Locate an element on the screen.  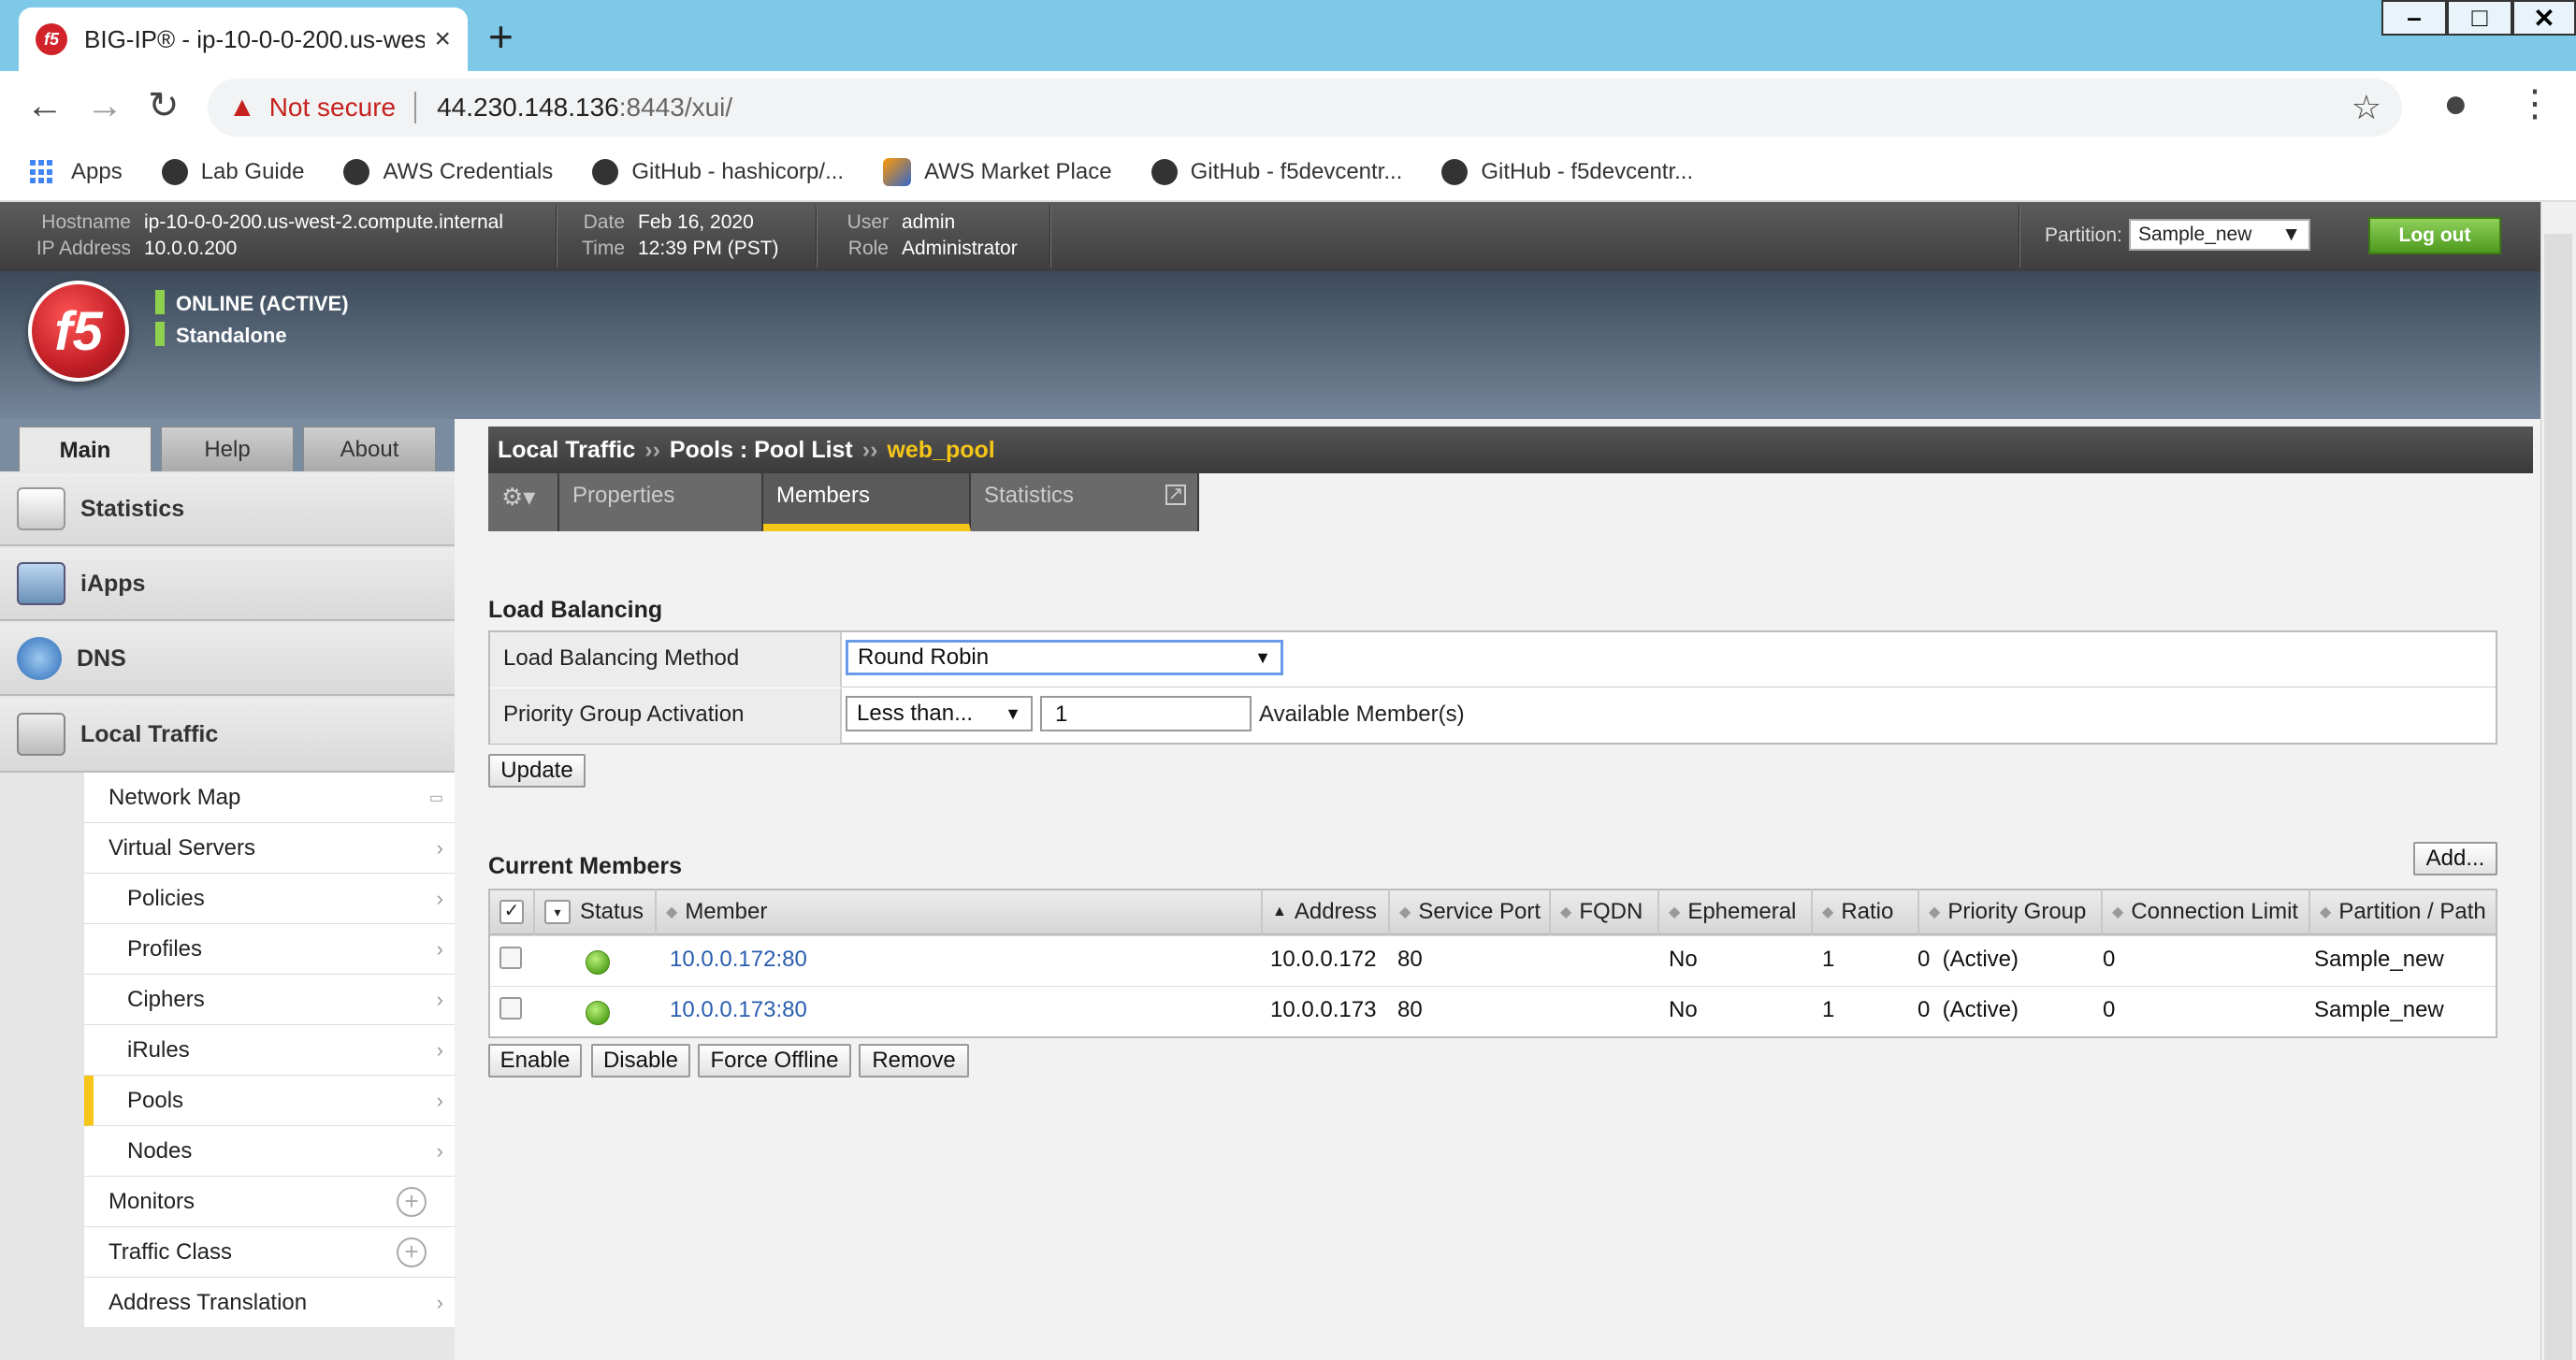
bookmark-aws-credentials: AWS Credentials is located at coordinates (448, 172).